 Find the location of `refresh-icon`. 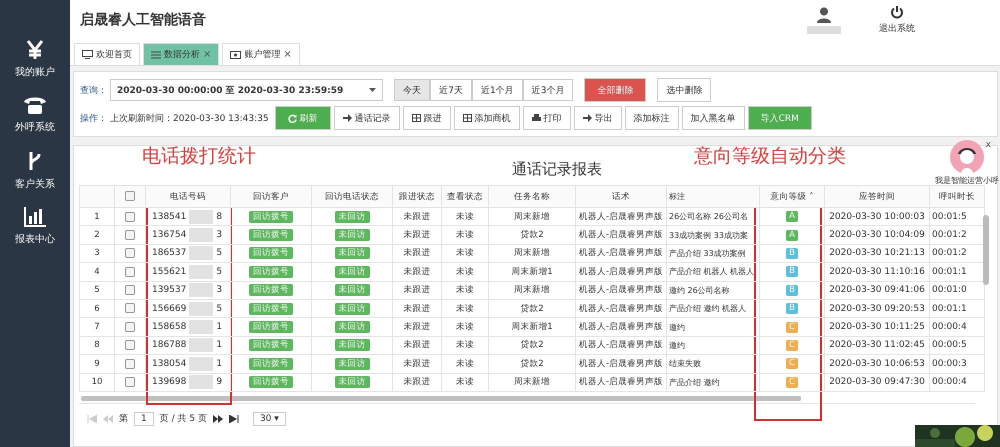

refresh-icon is located at coordinates (292, 118).